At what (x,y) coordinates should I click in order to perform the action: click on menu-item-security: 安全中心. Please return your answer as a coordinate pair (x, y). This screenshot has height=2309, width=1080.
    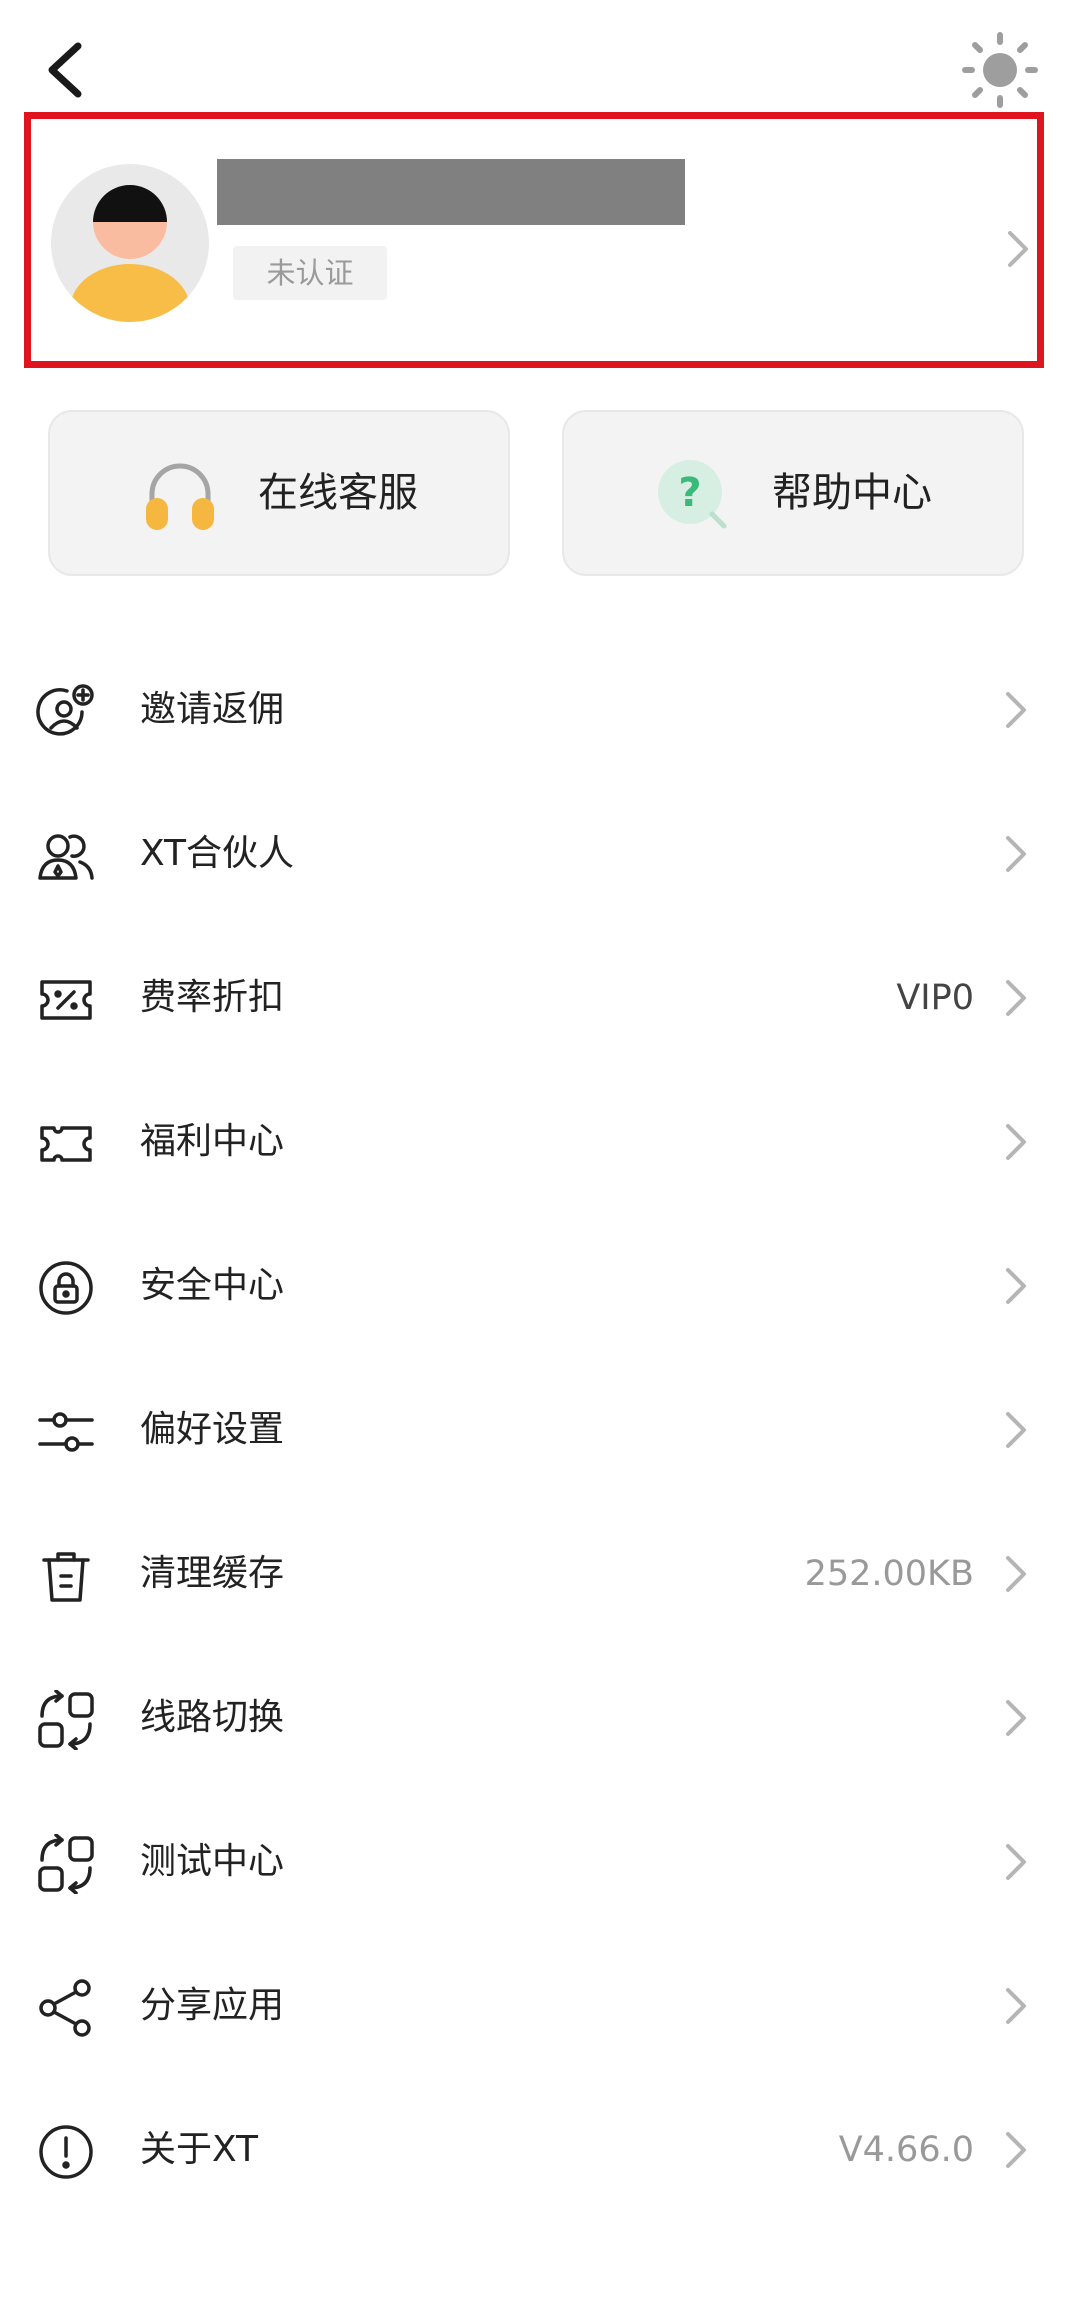
    Looking at the image, I should click on (540, 1286).